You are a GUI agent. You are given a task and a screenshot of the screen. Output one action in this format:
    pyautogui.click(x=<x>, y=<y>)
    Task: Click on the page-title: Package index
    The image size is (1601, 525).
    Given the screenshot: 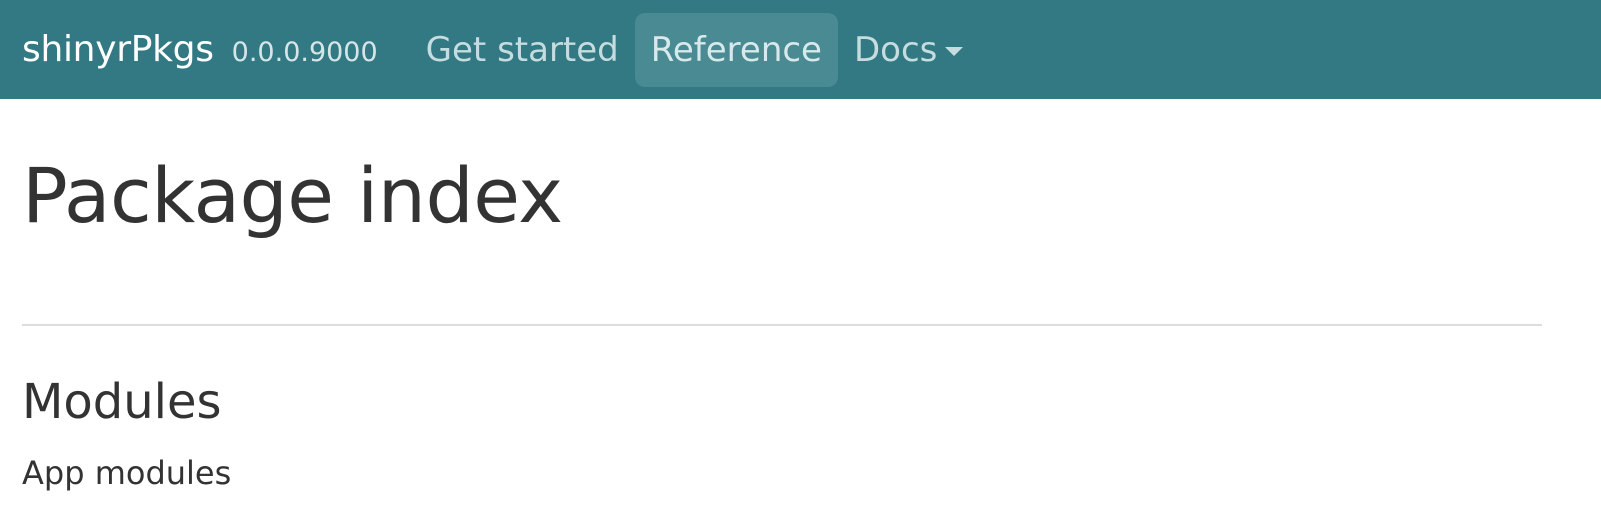 What is the action you would take?
    pyautogui.click(x=292, y=195)
    